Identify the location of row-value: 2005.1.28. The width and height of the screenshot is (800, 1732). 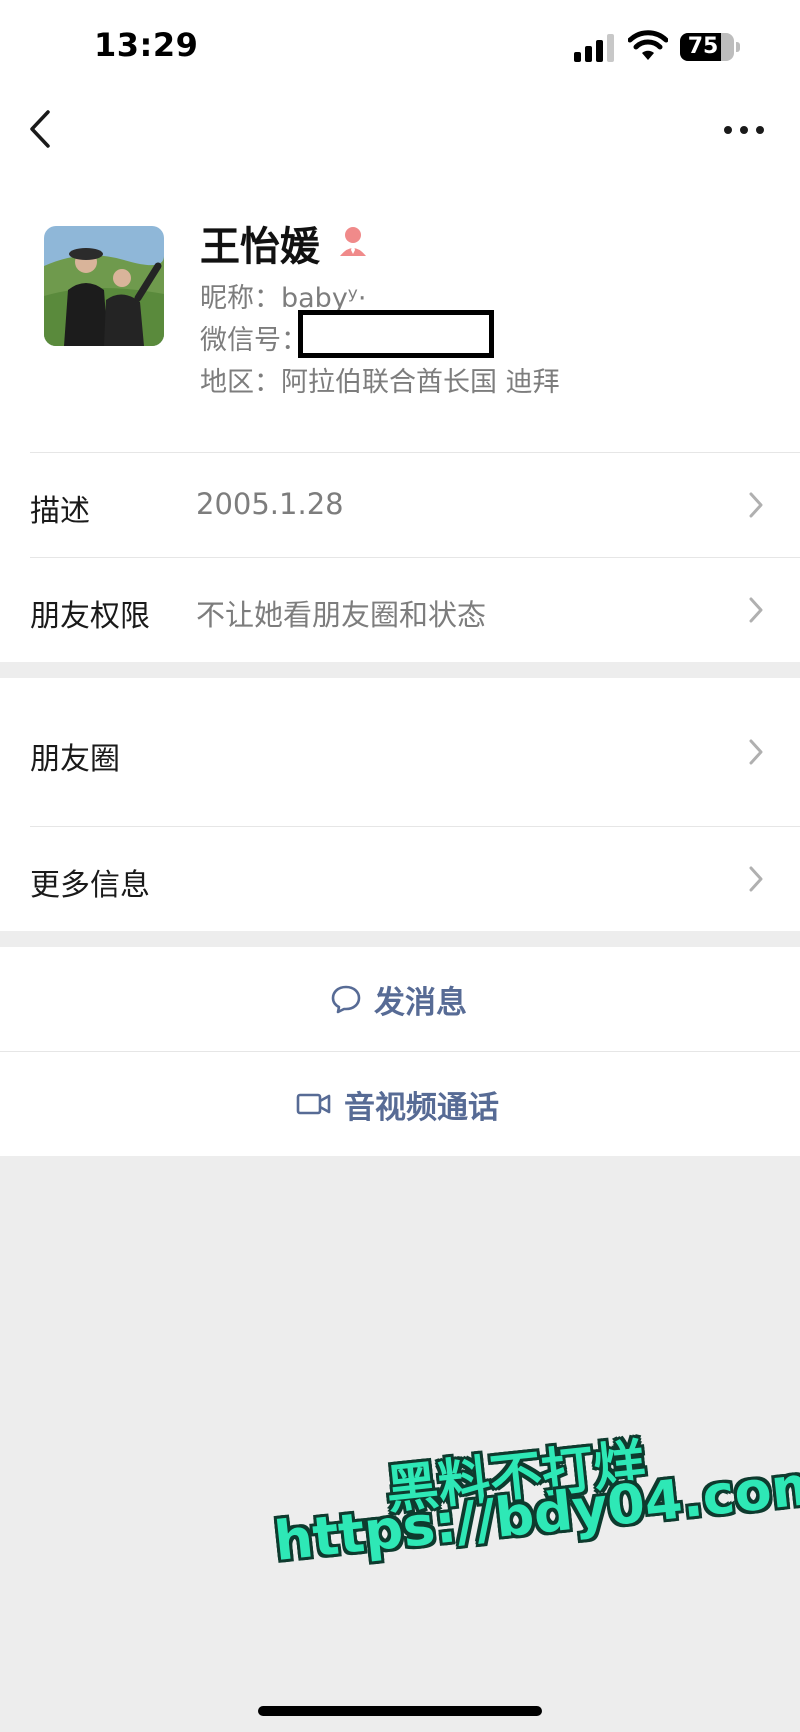
(270, 504).